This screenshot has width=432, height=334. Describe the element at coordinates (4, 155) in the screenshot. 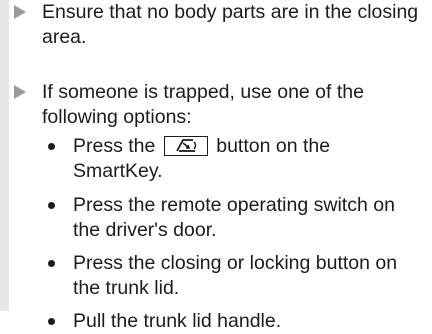

I see `margin-rule` at that location.